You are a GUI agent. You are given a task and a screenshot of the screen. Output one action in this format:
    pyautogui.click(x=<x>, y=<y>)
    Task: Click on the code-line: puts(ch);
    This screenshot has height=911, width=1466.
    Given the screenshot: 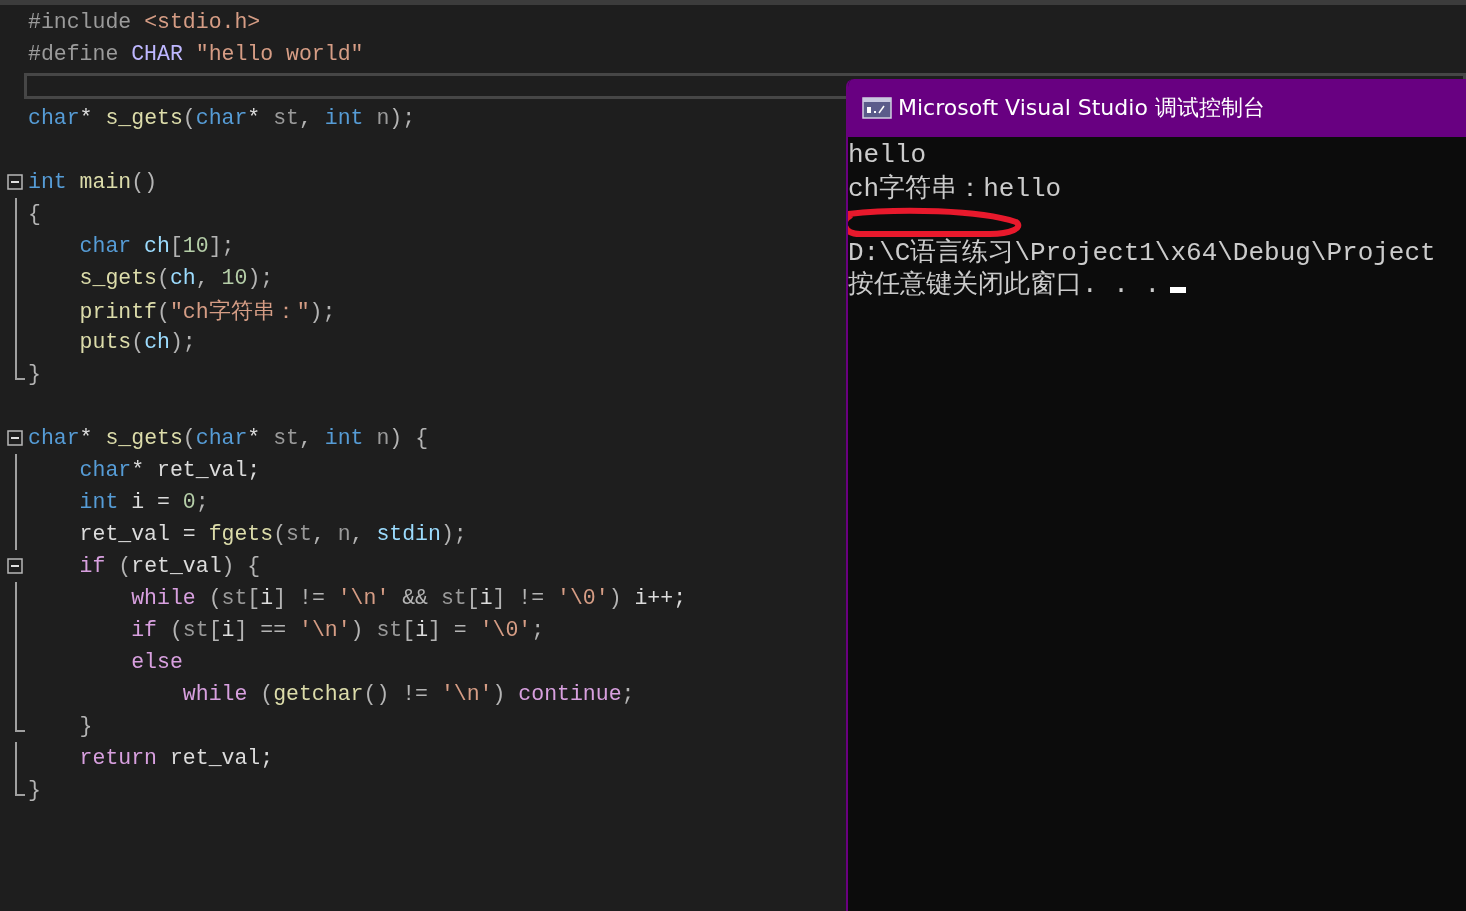 What is the action you would take?
    pyautogui.click(x=137, y=342)
    